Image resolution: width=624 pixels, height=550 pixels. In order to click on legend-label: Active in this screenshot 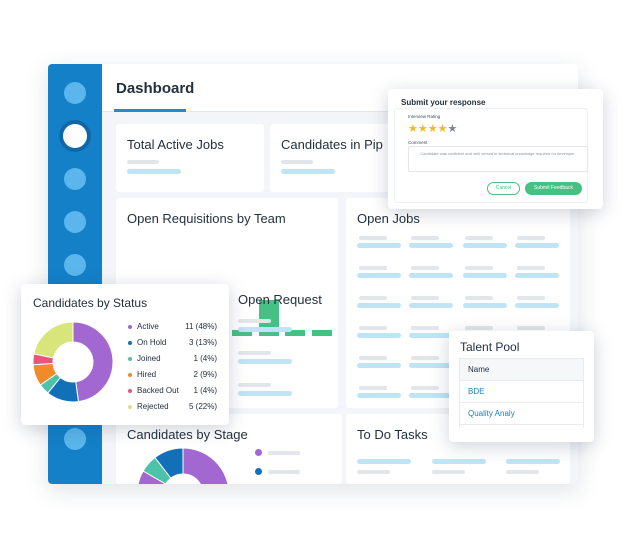, I will do `click(148, 326)`.